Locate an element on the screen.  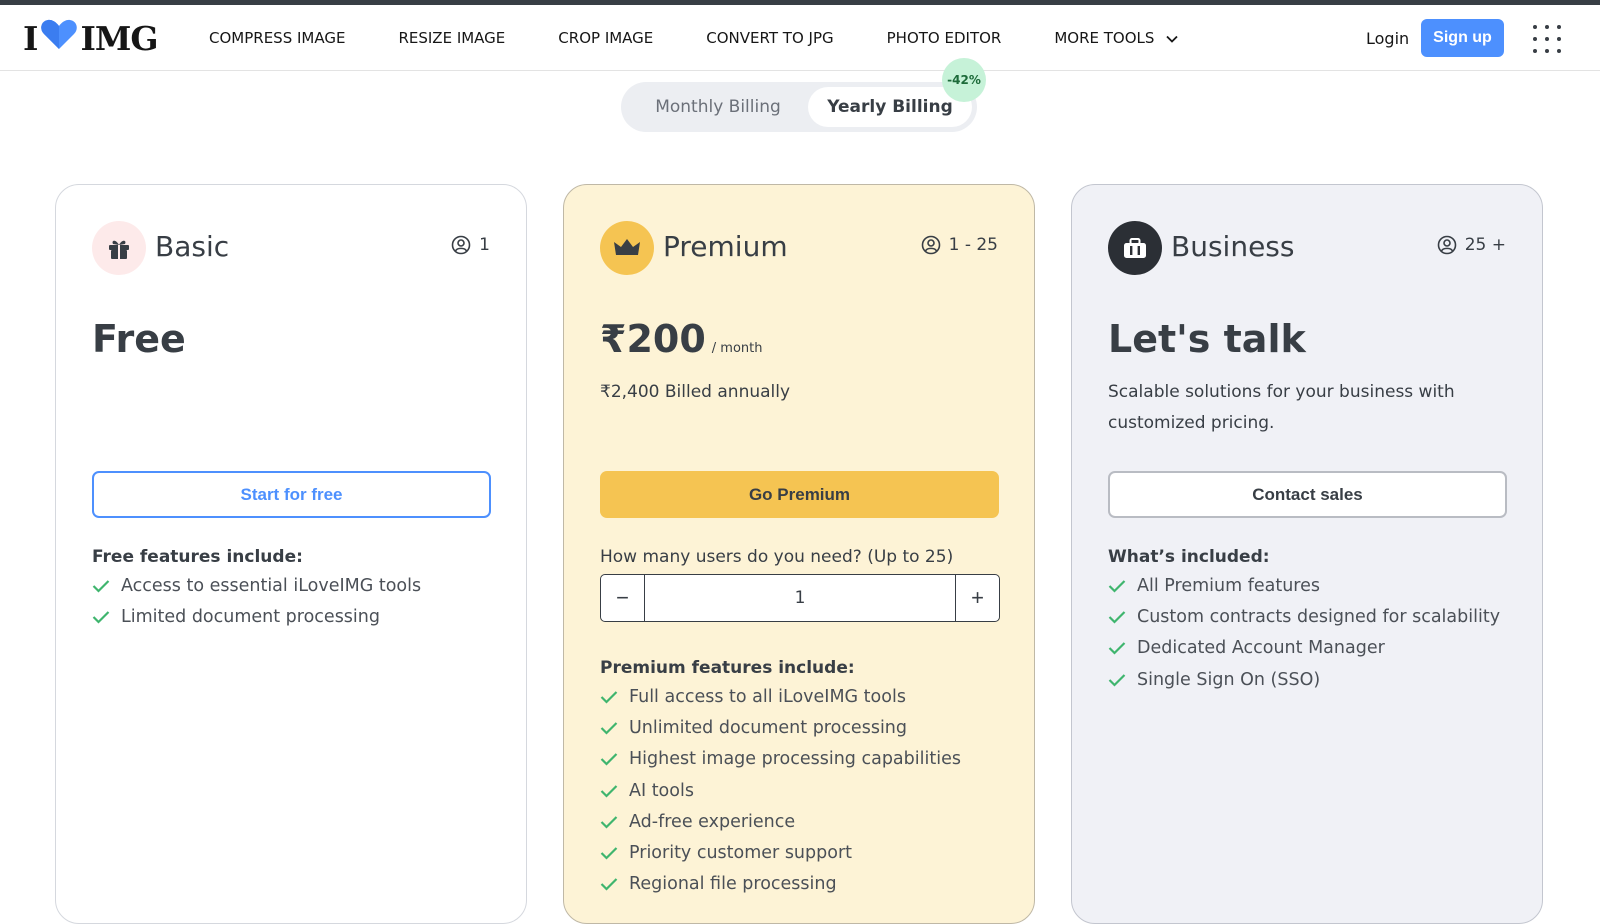
plan-users-count: 25 + is located at coordinates (1485, 245).